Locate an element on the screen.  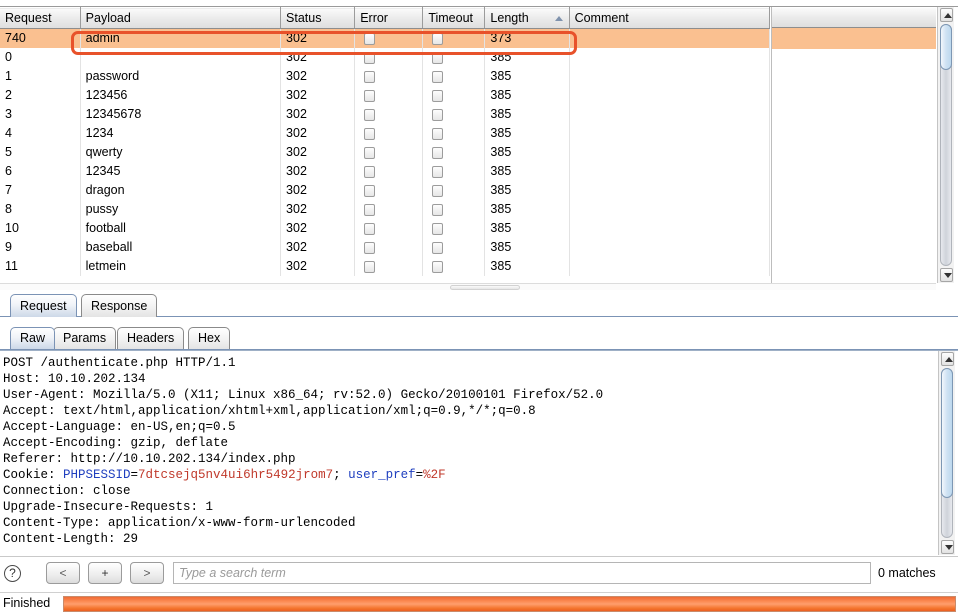
table-row: 4 1234 302 385 is located at coordinates (385, 133).